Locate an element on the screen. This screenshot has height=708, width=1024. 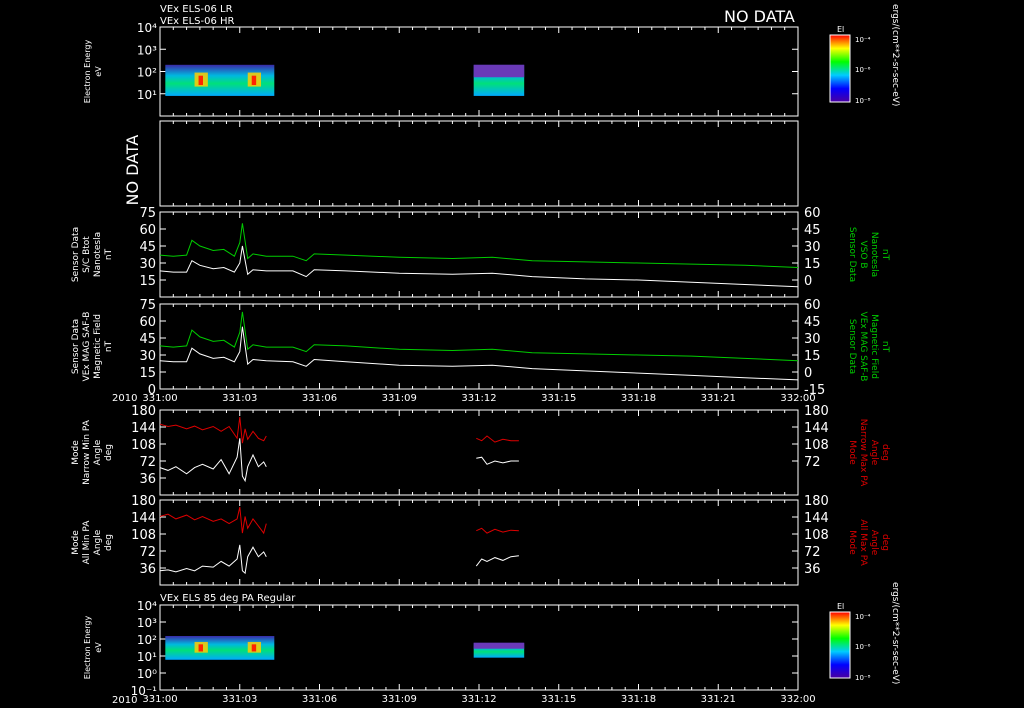
ytick-label-right-mag_saf: 0 is located at coordinates (808, 373).